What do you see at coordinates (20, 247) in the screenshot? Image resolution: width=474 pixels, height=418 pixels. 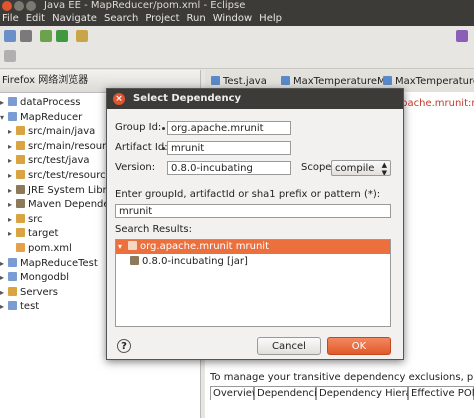 I see `xml-file-icon` at bounding box center [20, 247].